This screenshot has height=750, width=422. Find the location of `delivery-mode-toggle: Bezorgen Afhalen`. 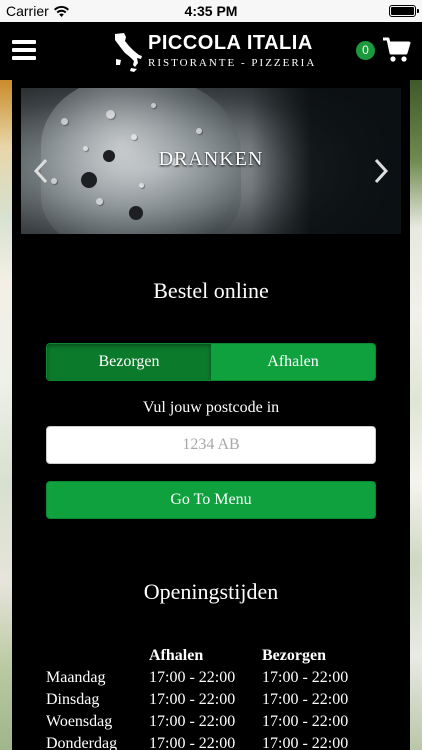

delivery-mode-toggle: Bezorgen Afhalen is located at coordinates (211, 362).